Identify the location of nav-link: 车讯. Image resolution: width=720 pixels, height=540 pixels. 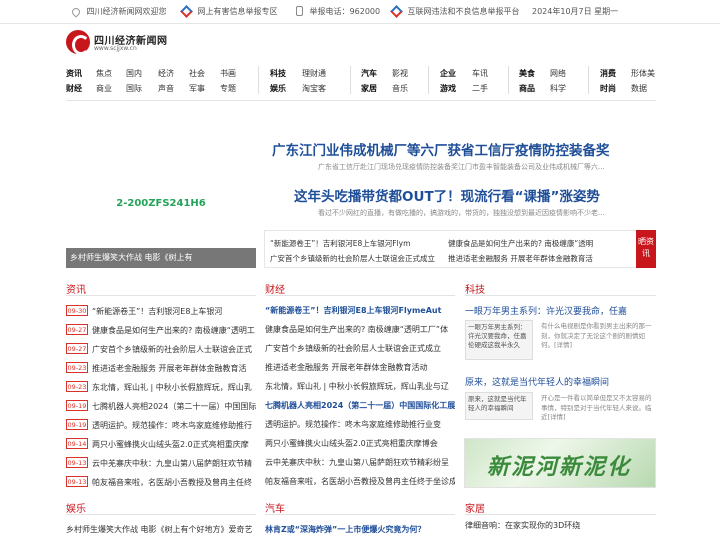
(480, 74).